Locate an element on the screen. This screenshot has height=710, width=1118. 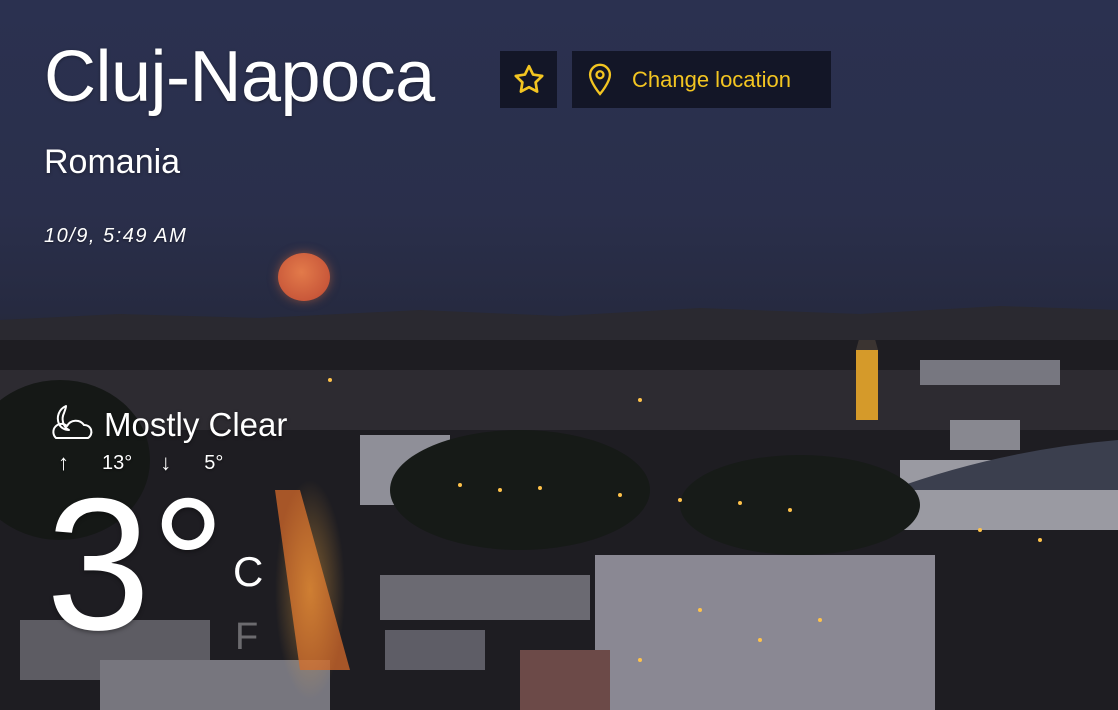
weather-condition: Mostly Clear is located at coordinates (168, 424).